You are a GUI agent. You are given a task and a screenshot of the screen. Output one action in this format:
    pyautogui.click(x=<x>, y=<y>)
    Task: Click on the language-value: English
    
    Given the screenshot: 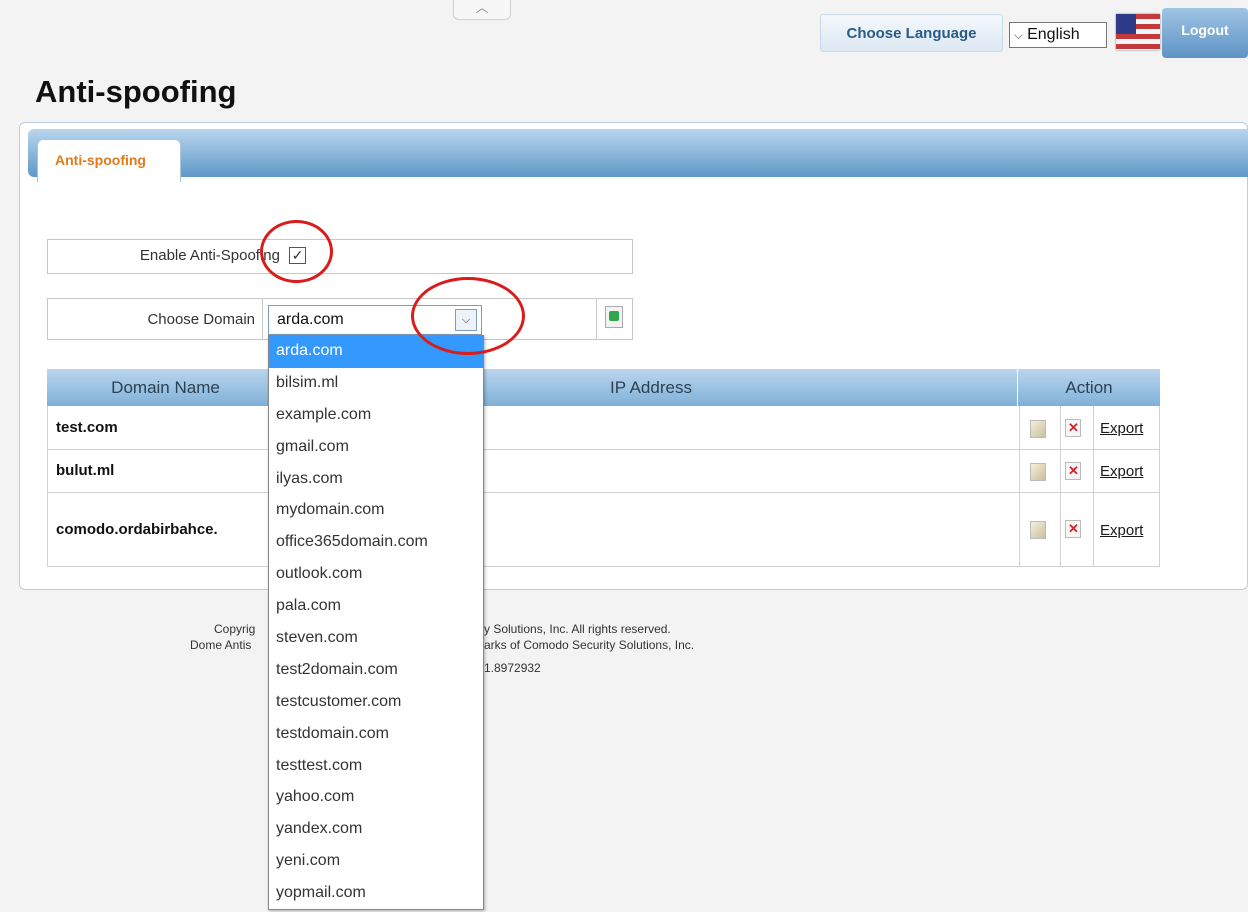 What is the action you would take?
    pyautogui.click(x=1053, y=34)
    